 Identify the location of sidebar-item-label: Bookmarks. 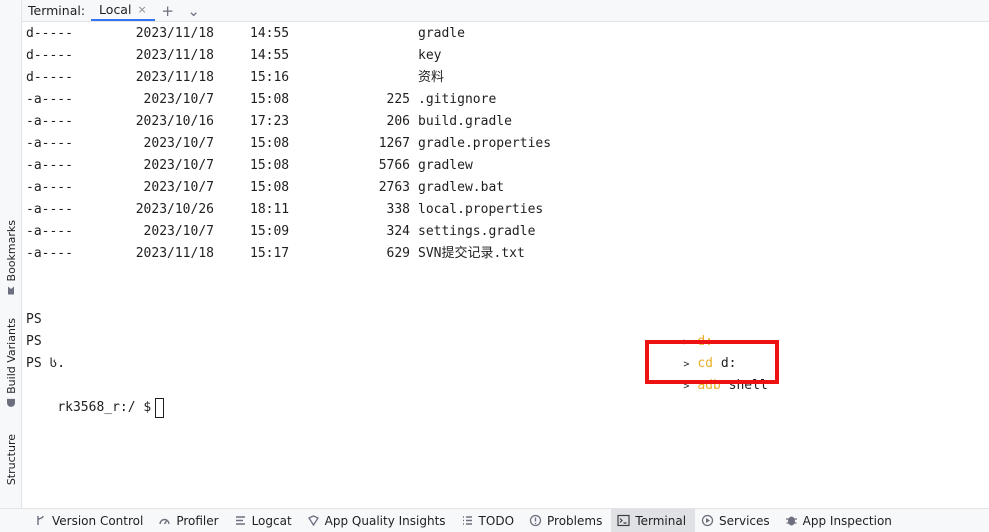
(11, 251).